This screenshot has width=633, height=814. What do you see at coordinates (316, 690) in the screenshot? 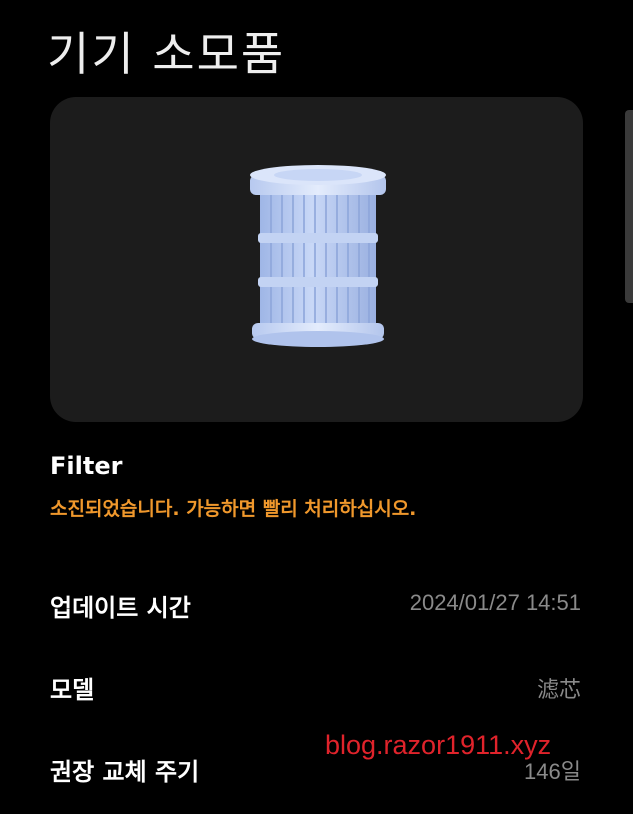
I see `model-row: 모델 滤芯` at bounding box center [316, 690].